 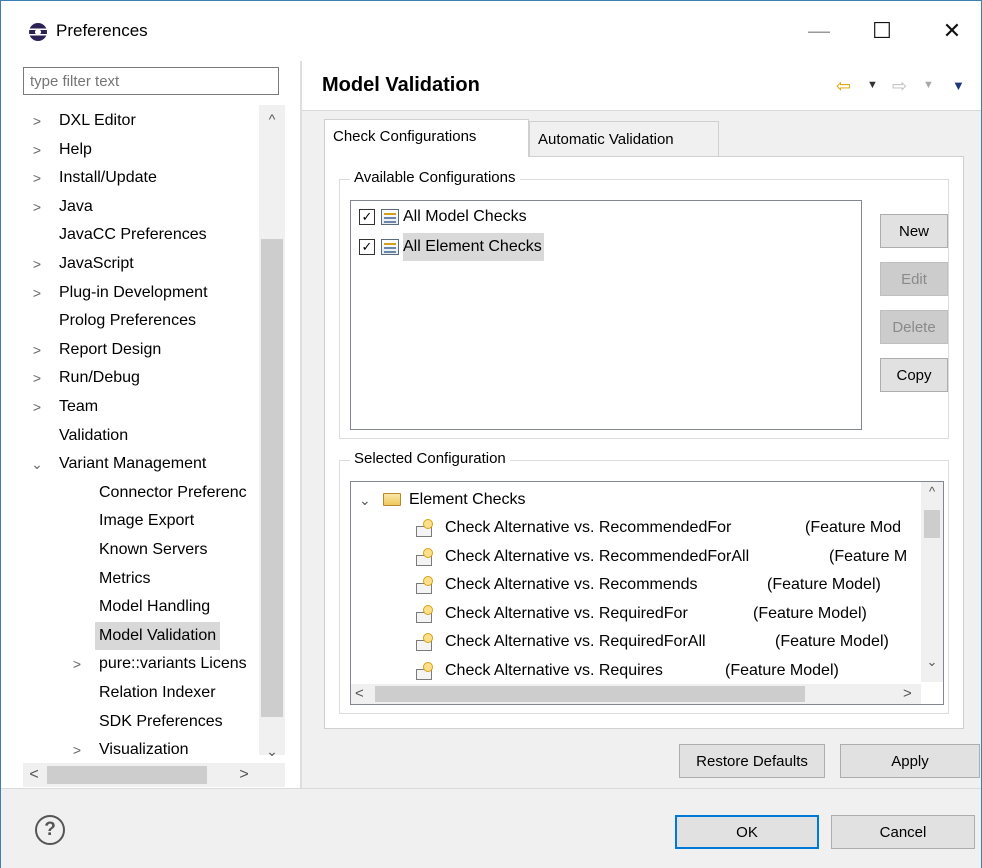 What do you see at coordinates (96, 263) in the screenshot?
I see `tree-item-label: JavaScript` at bounding box center [96, 263].